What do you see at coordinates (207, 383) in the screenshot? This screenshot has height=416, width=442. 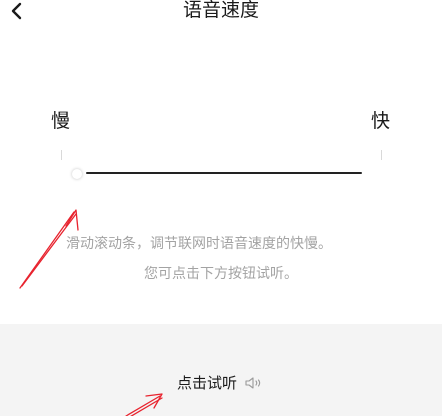 I see `listen-label: 点击试听` at bounding box center [207, 383].